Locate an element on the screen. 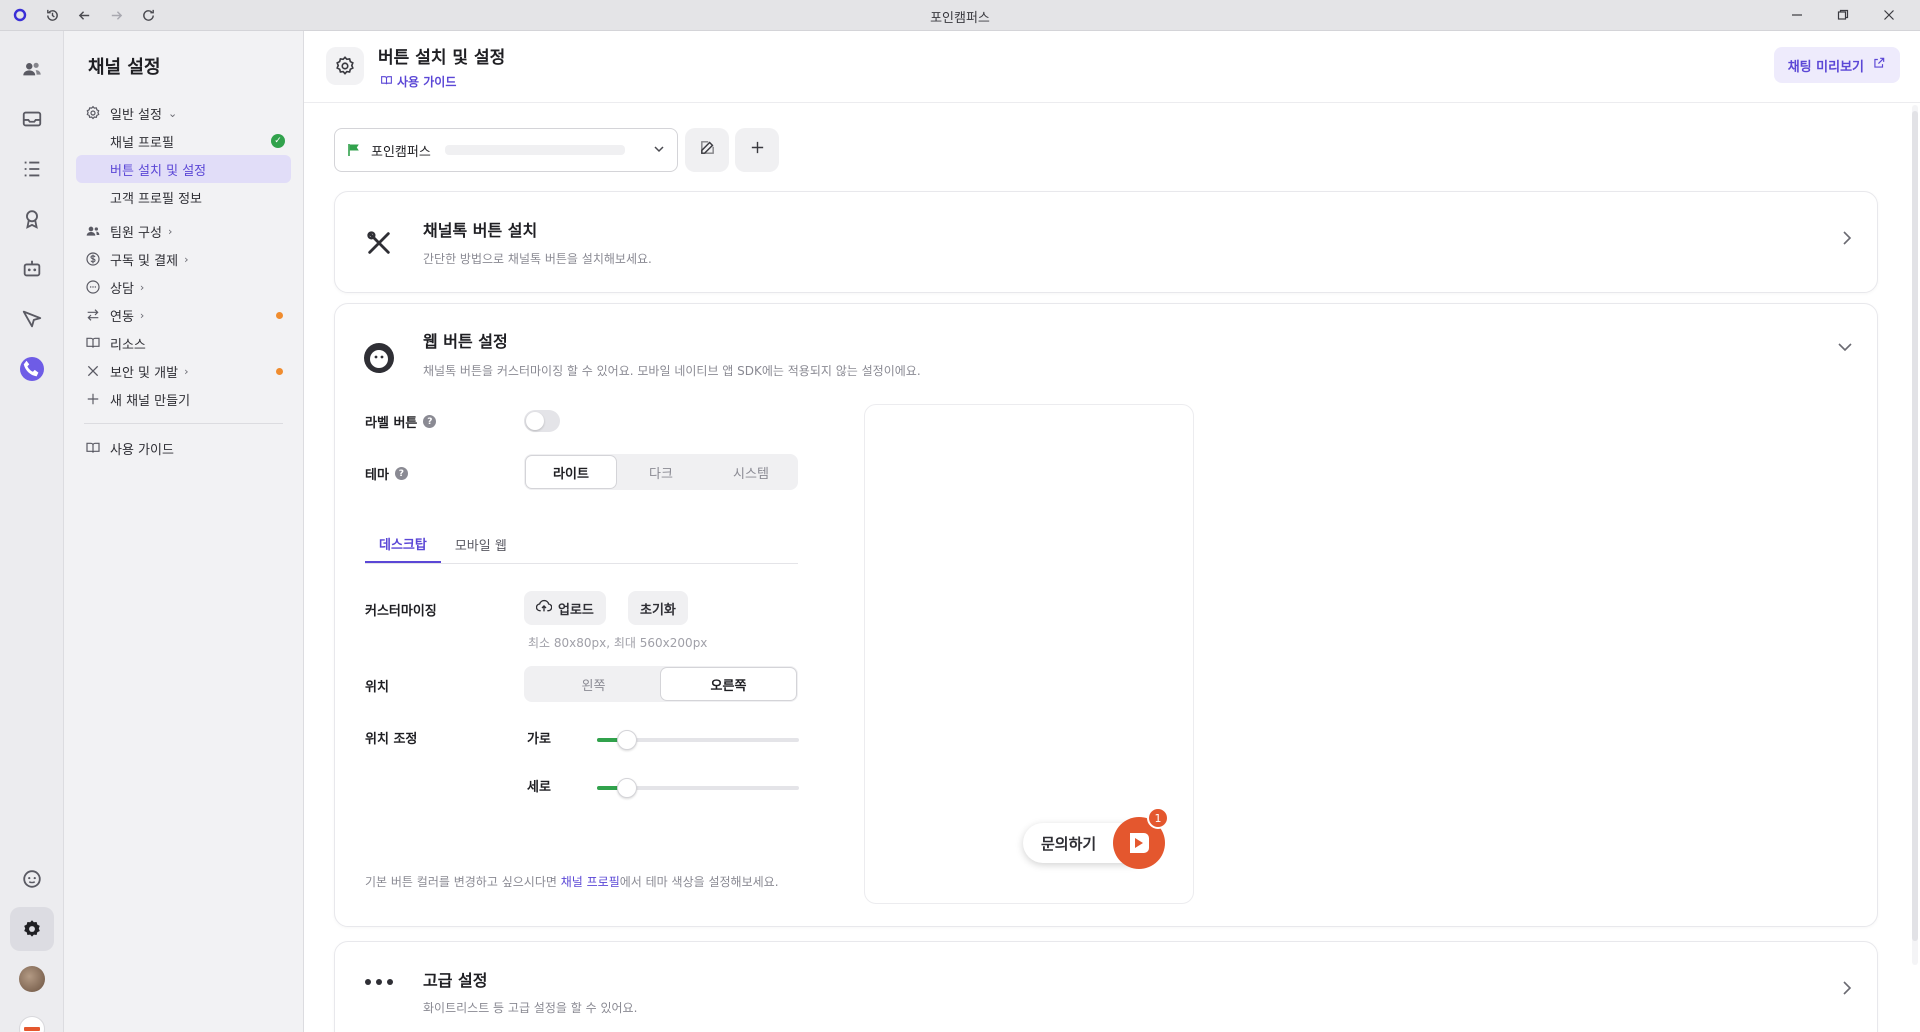 The image size is (1920, 1032). people-icon is located at coordinates (93, 231).